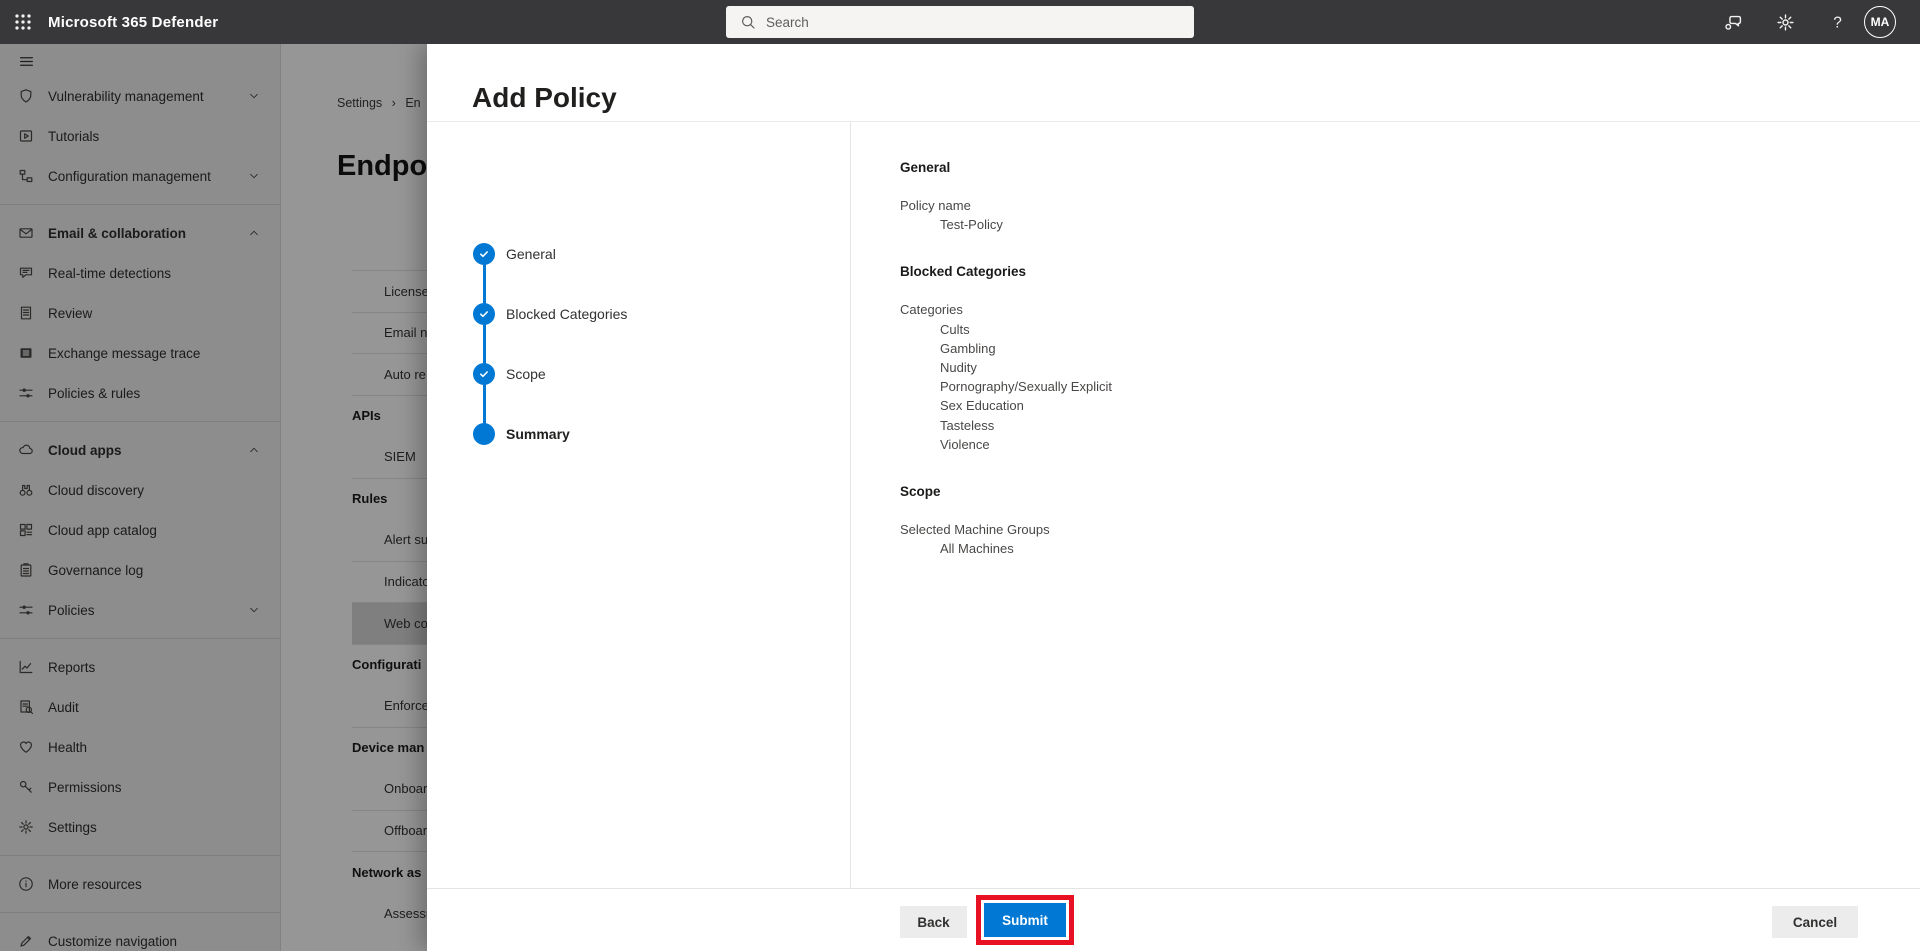 This screenshot has height=951, width=1920. What do you see at coordinates (925, 167) in the screenshot?
I see `summary-heading-general: General` at bounding box center [925, 167].